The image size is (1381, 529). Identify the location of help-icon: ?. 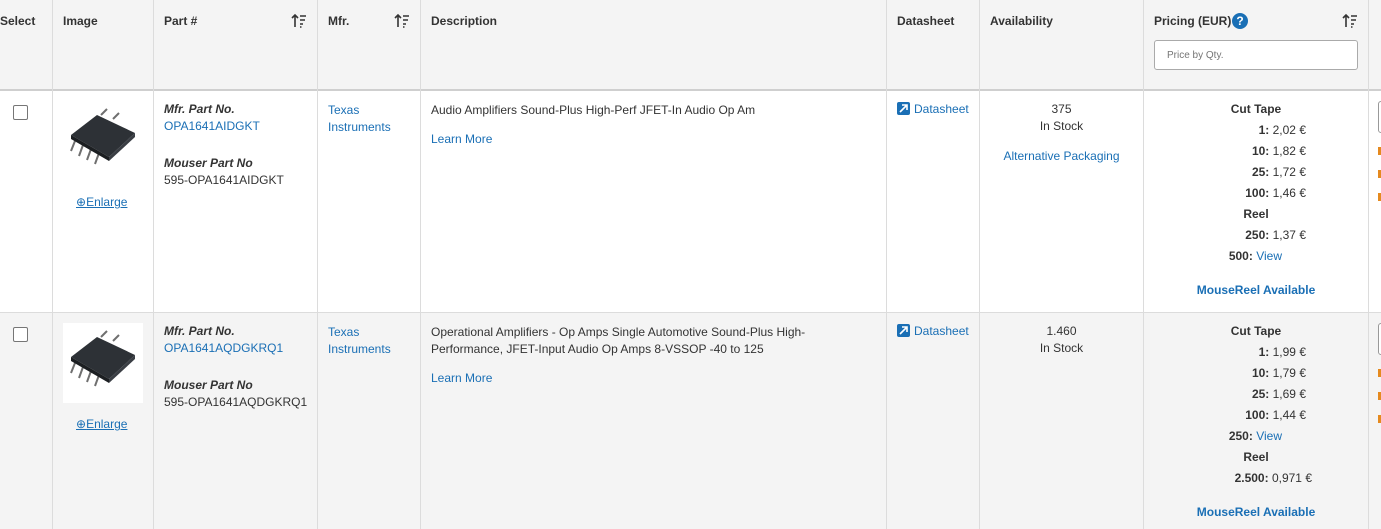
(1240, 21).